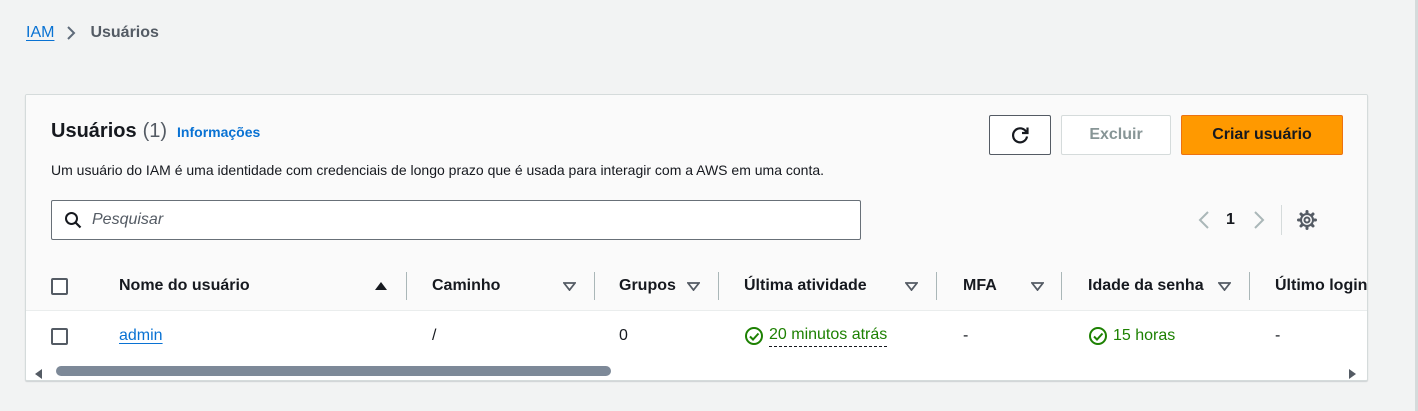 The width and height of the screenshot is (1418, 411). Describe the element at coordinates (696, 336) in the screenshot. I see `table-row: admin / 0 20 minutos atrás - 15 horas -` at that location.